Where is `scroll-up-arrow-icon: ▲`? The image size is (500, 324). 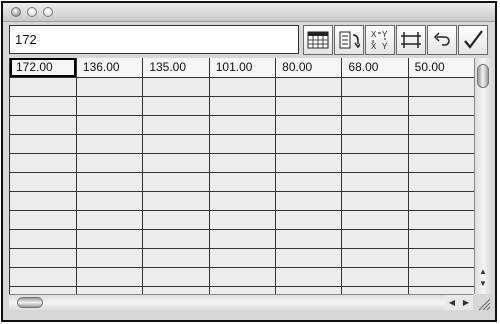 scroll-up-arrow-icon: ▲ is located at coordinates (483, 272).